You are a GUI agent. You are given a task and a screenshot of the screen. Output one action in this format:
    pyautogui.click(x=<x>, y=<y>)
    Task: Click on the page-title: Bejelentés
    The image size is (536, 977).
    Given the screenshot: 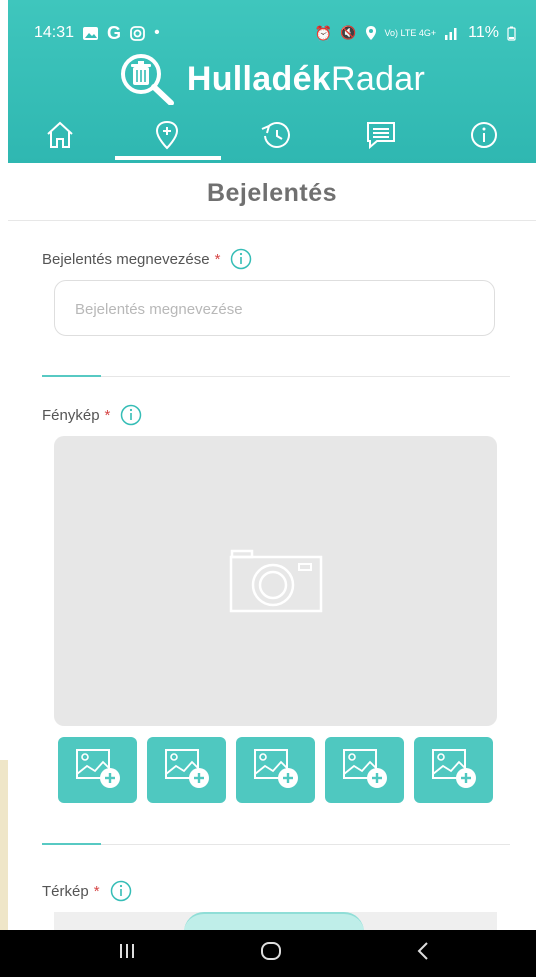 What is the action you would take?
    pyautogui.click(x=272, y=193)
    